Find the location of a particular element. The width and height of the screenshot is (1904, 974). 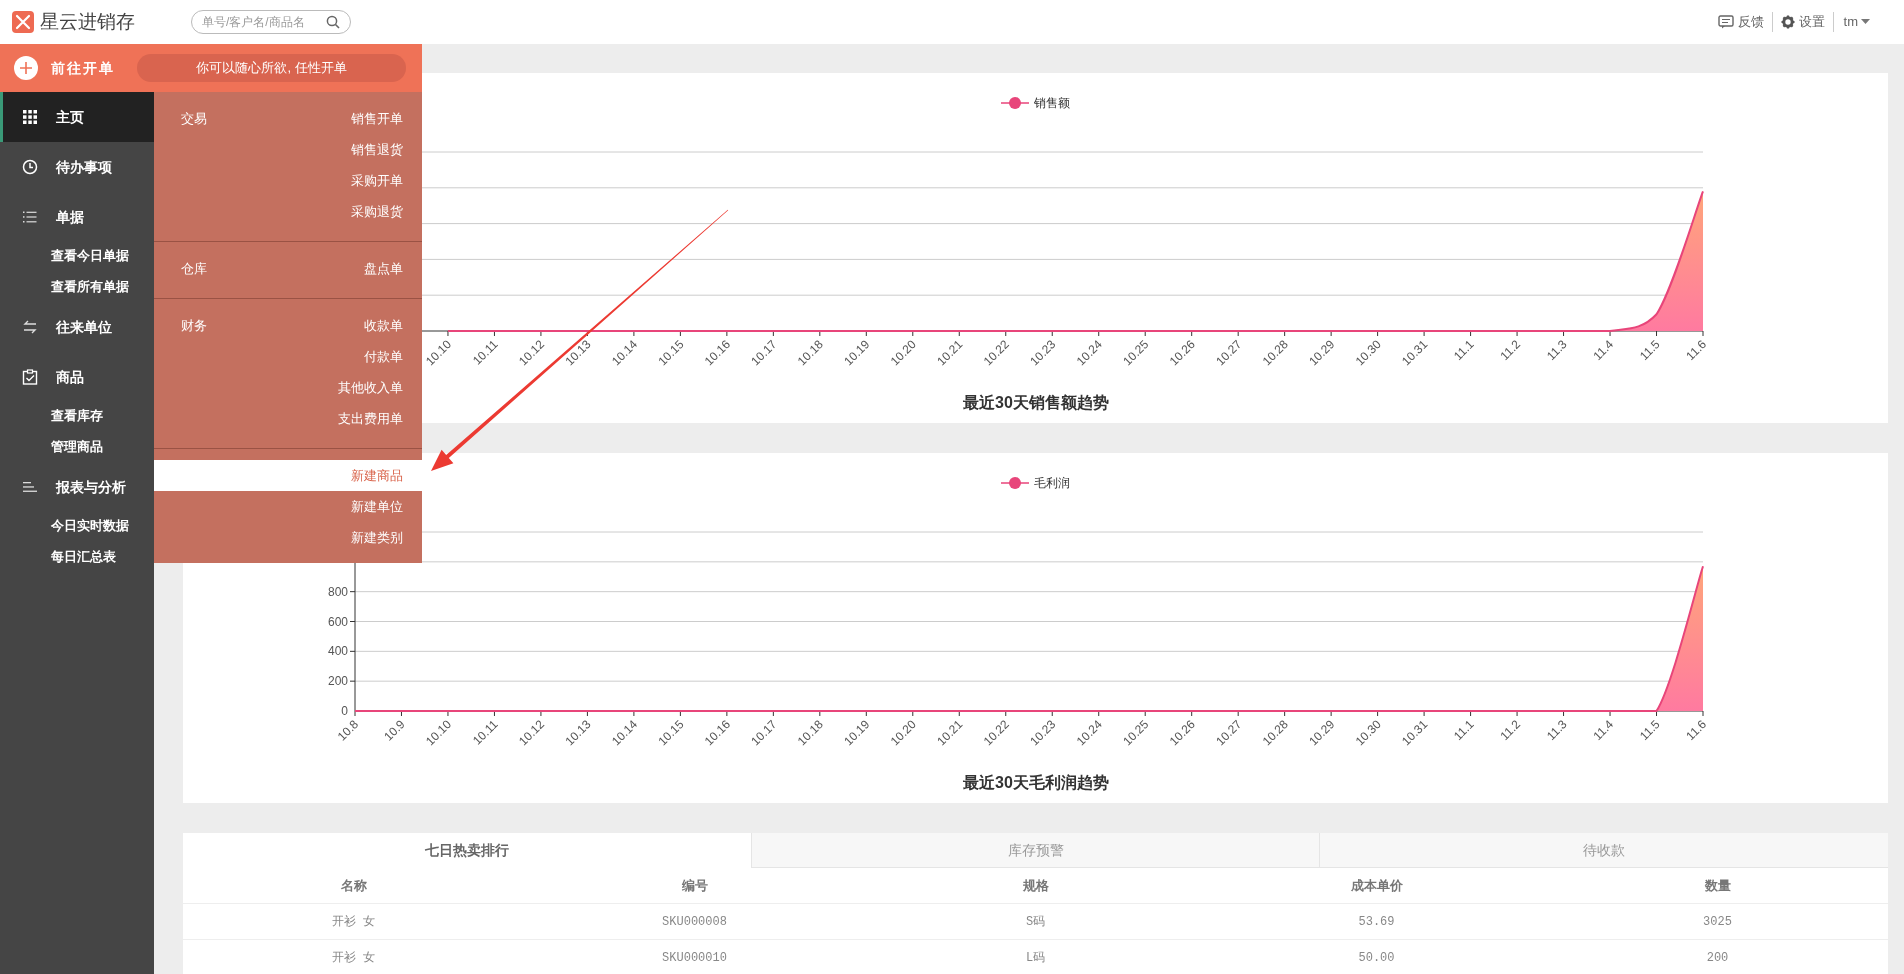

chart-title: 最近30天毛利润趋势 is located at coordinates (1036, 782).